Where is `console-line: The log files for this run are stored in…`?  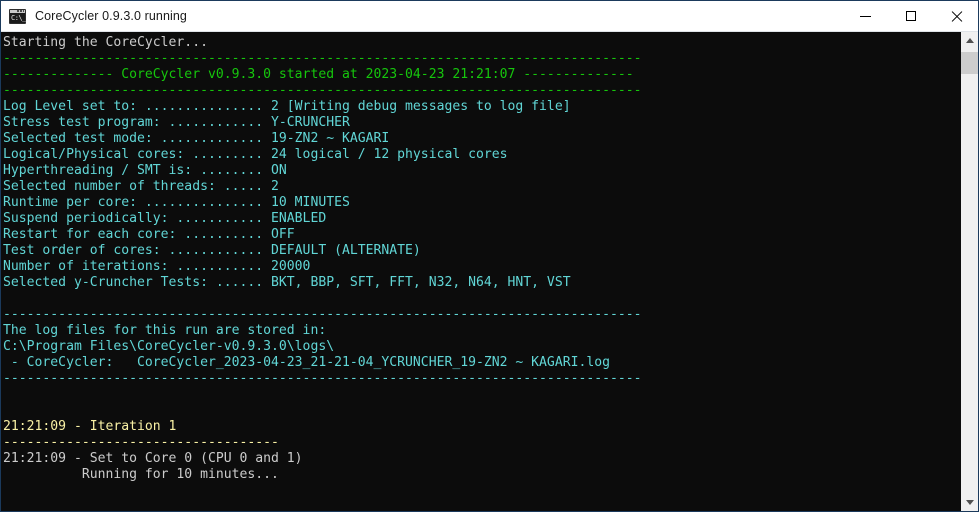
console-line: The log files for this run are stored in… is located at coordinates (165, 330).